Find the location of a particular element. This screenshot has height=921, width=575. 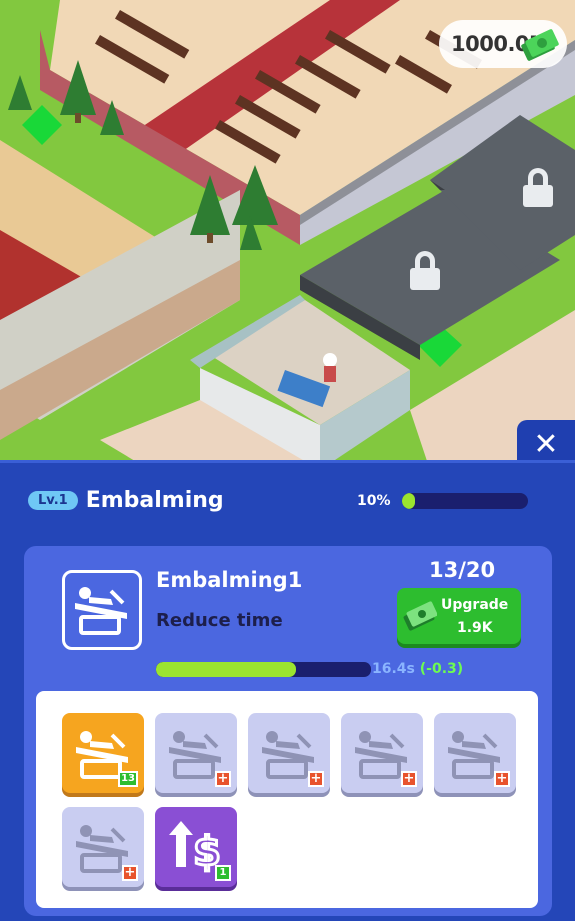

cash-stack-icon is located at coordinates (540, 45).